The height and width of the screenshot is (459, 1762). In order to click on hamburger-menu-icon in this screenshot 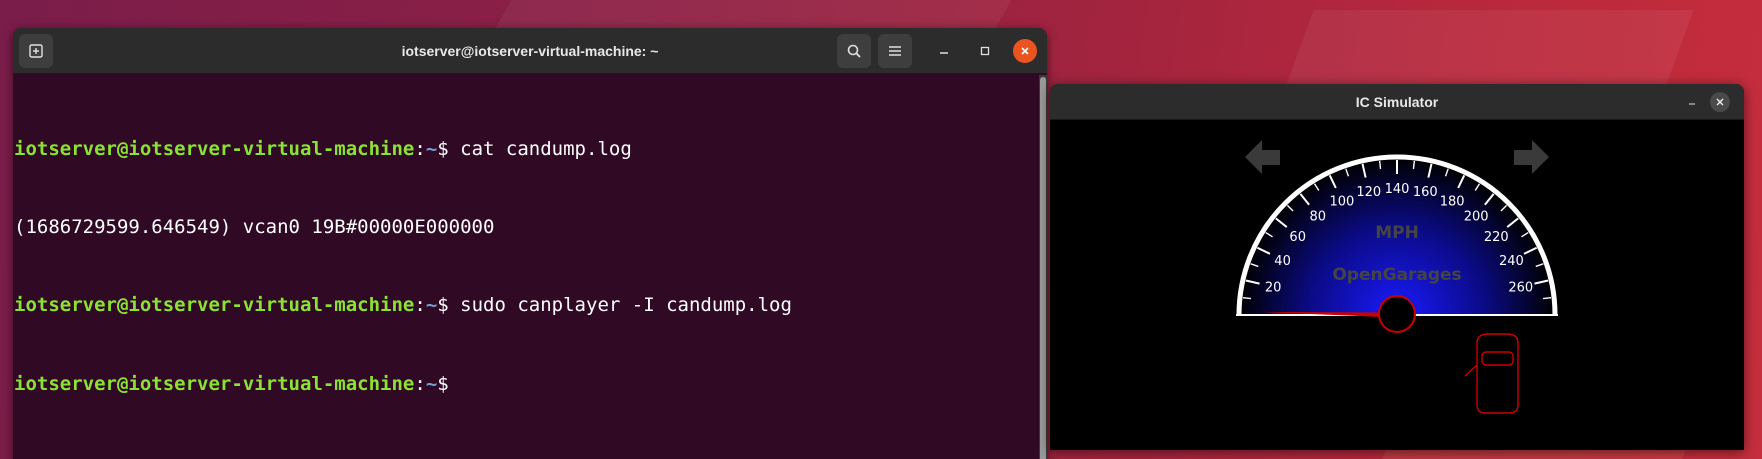, I will do `click(895, 51)`.